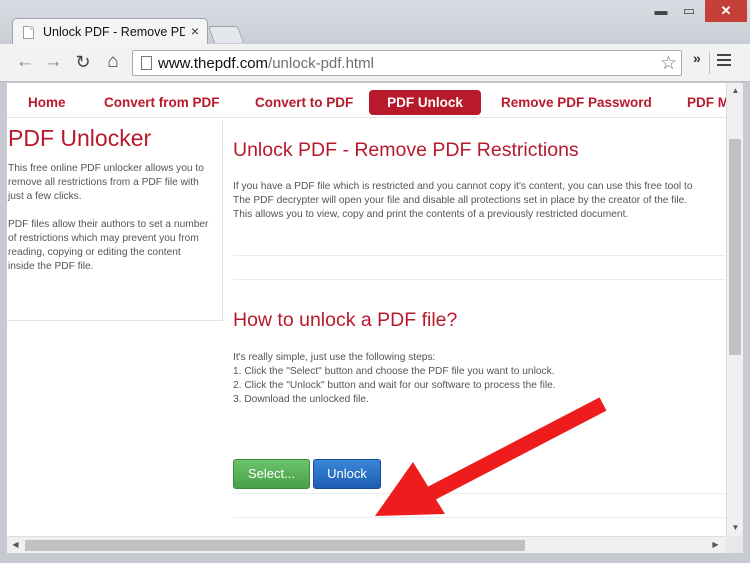 Image resolution: width=750 pixels, height=563 pixels. What do you see at coordinates (80, 138) in the screenshot?
I see `sidebar-title: PDF Unlocker` at bounding box center [80, 138].